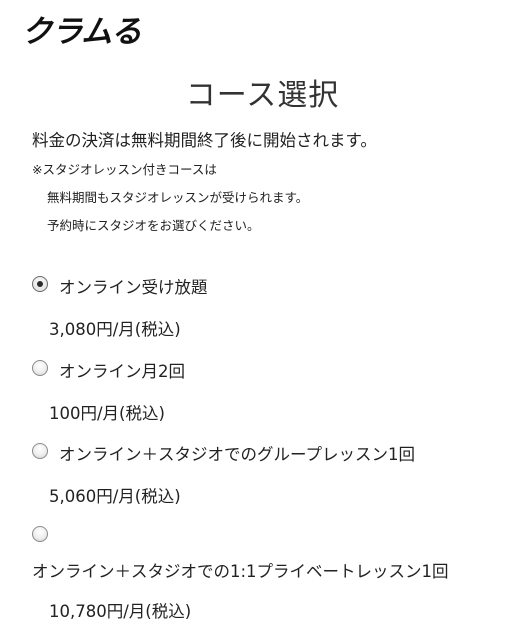 This screenshot has height=640, width=525. I want to click on studio-note-line-1: ※スタジオレッスン付きコースは, so click(124, 169).